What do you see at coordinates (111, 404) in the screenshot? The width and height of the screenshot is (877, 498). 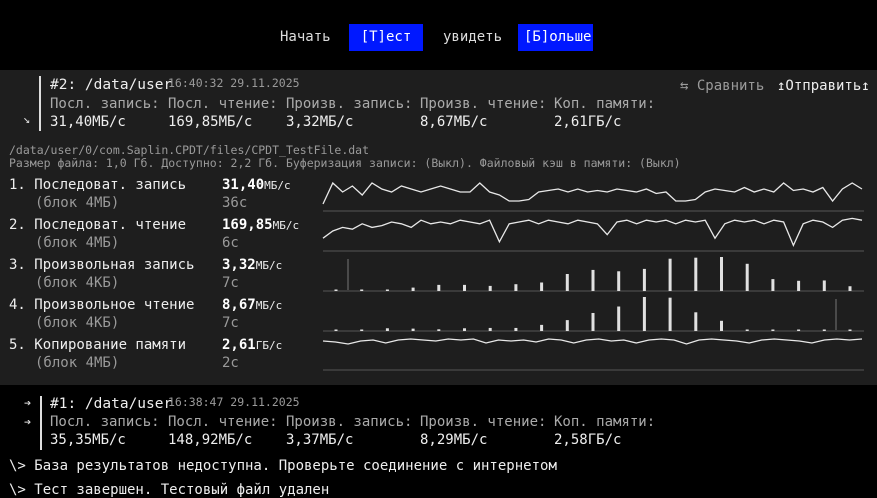 I see `prev-result-title: #1: /data/user` at bounding box center [111, 404].